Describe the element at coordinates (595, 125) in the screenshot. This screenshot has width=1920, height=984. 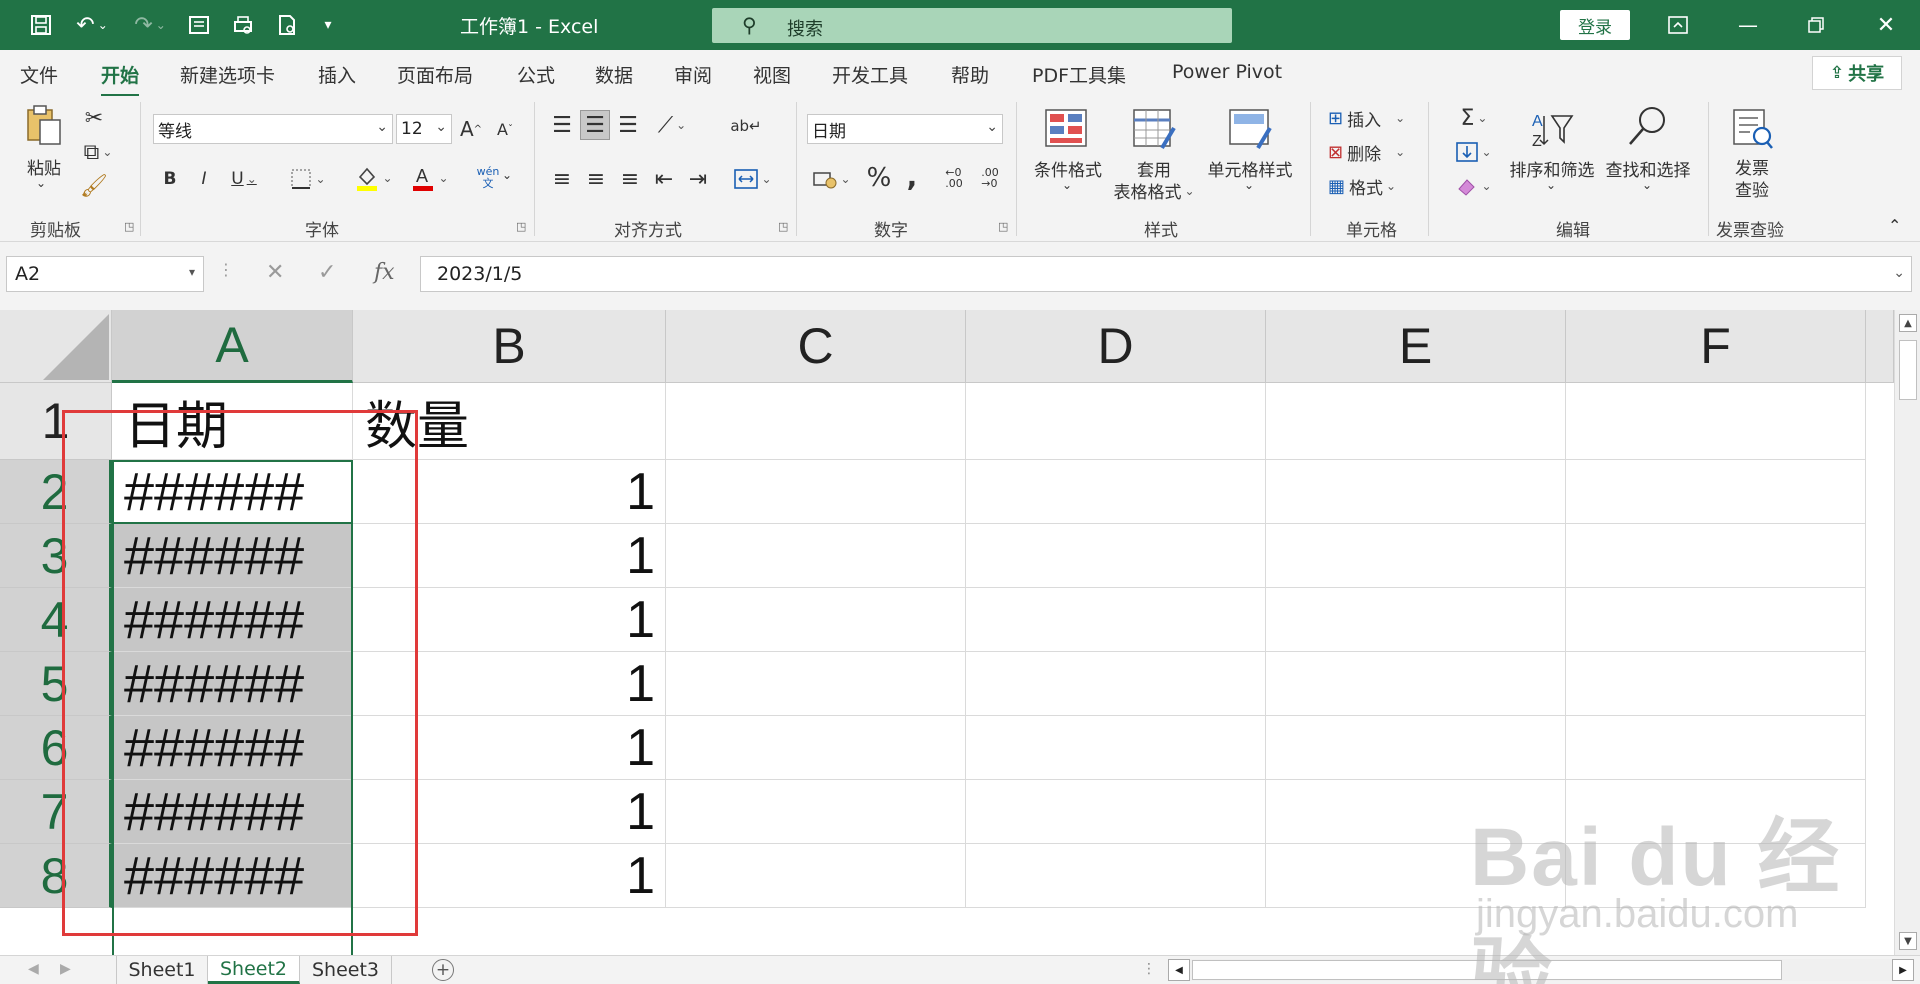
I see `align-middle-icon: ☰` at that location.